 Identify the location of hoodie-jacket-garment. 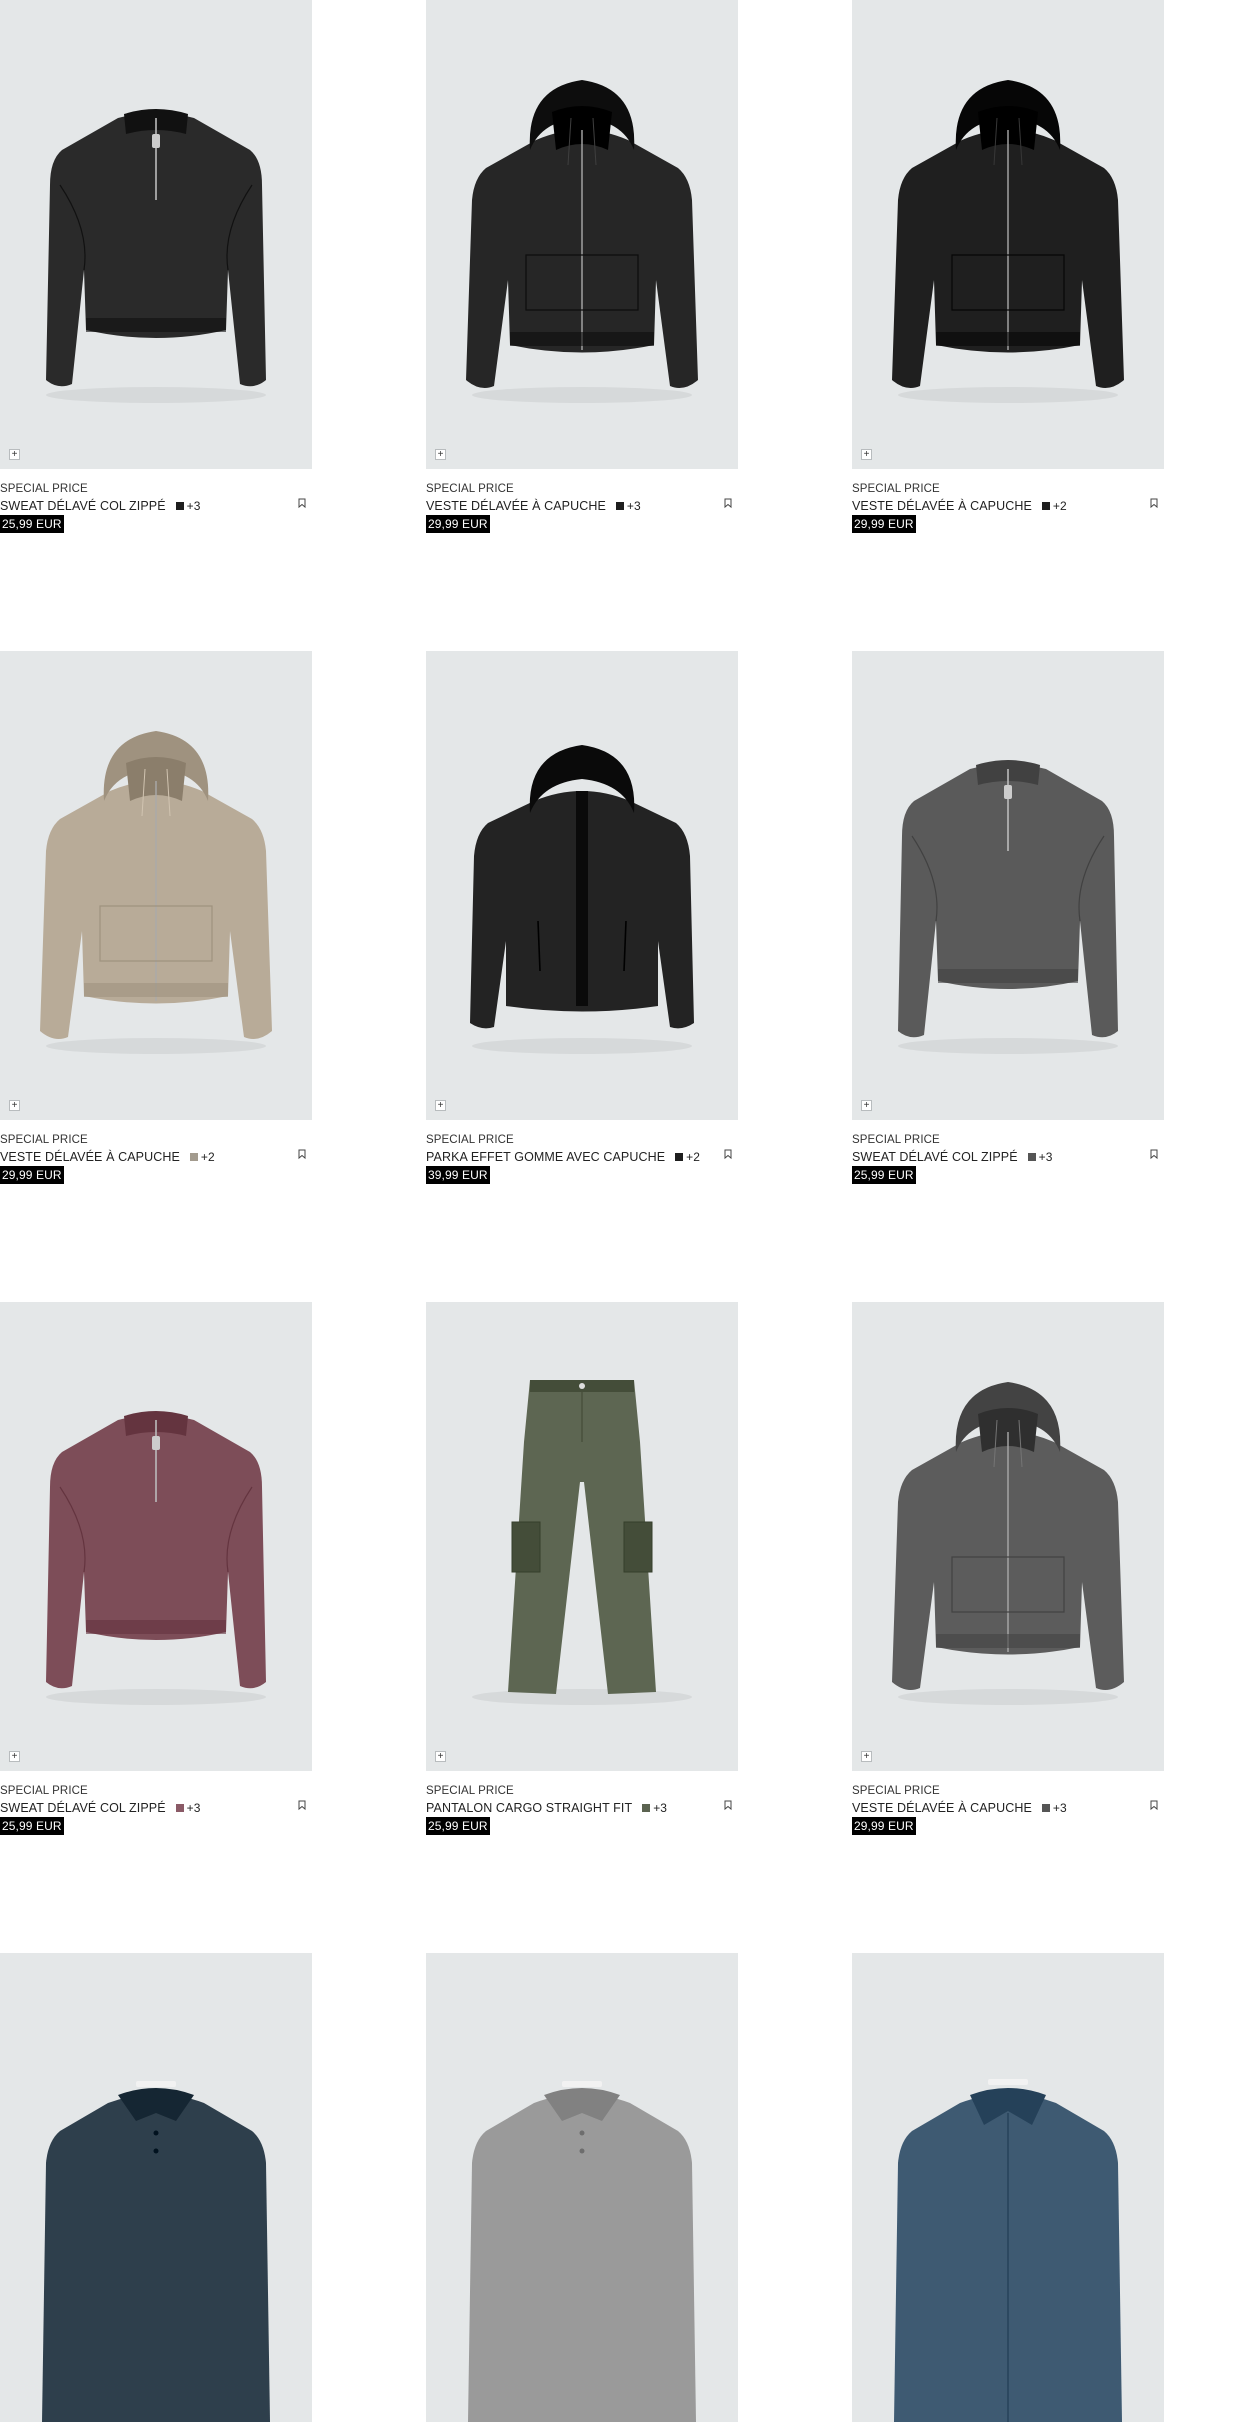
(1008, 1543).